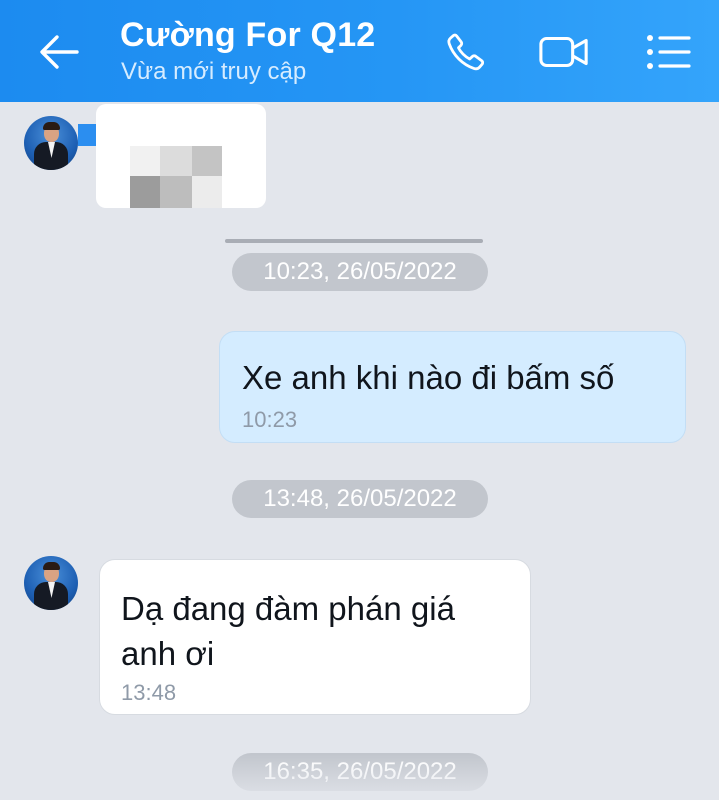  Describe the element at coordinates (247, 35) in the screenshot. I see `contact-name: Cường For Q12` at that location.